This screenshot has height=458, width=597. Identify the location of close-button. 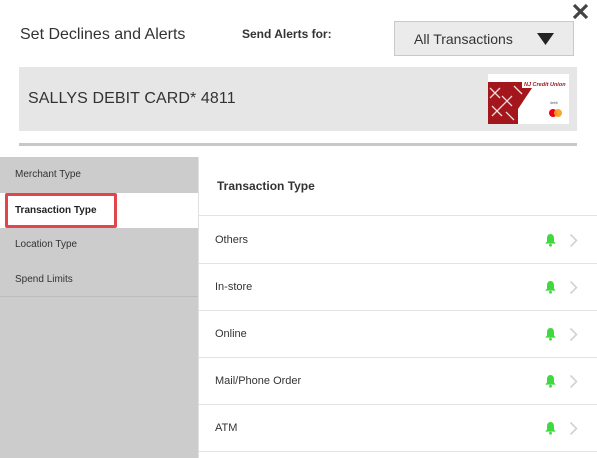
(581, 12).